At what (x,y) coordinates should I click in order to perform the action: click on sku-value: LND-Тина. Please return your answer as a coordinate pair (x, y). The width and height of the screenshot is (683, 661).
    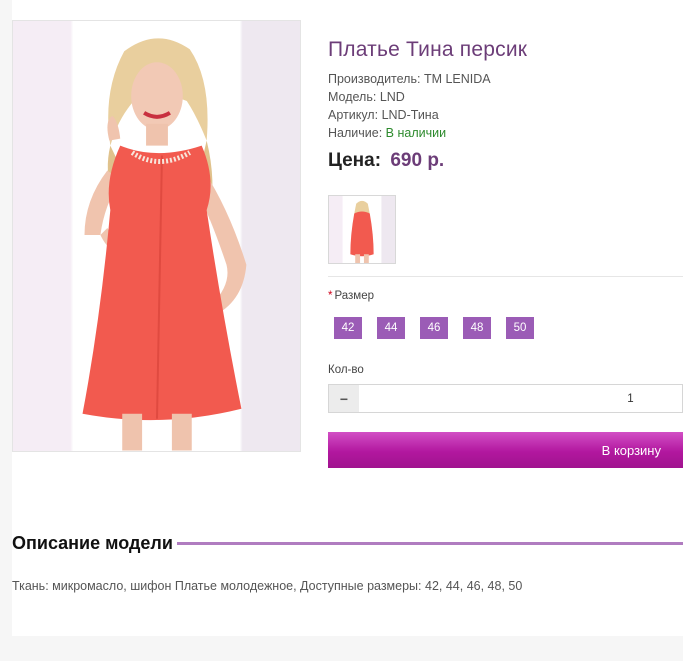
    Looking at the image, I should click on (410, 115).